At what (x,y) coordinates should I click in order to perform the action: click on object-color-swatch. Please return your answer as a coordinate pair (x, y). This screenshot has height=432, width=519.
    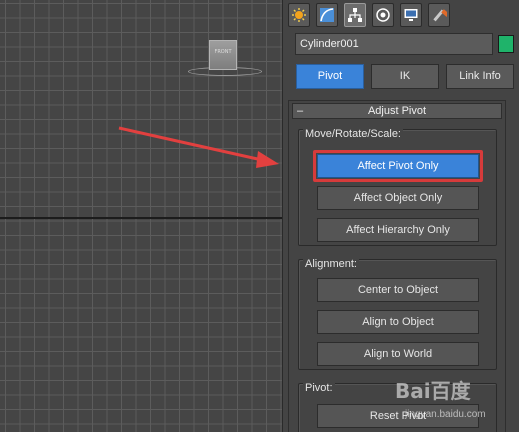
    Looking at the image, I should click on (506, 44).